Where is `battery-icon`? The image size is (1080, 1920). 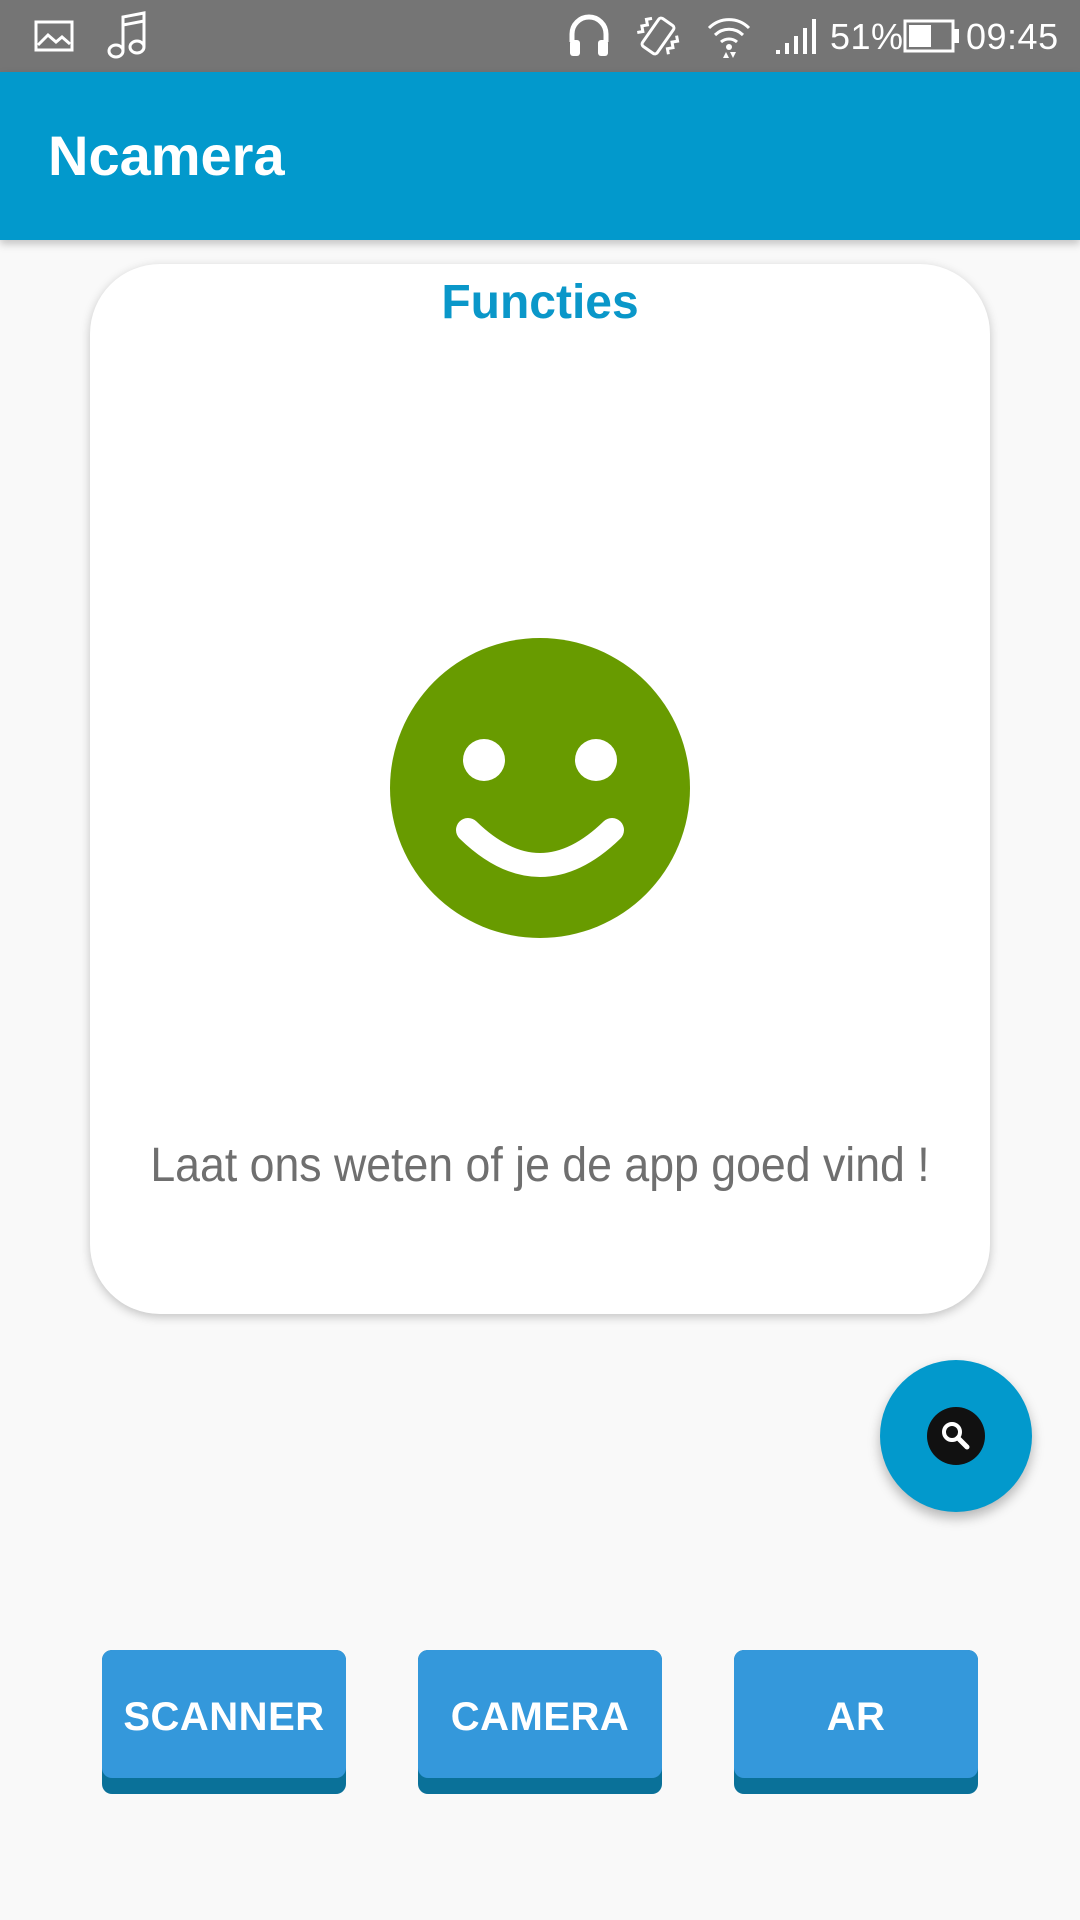 battery-icon is located at coordinates (932, 36).